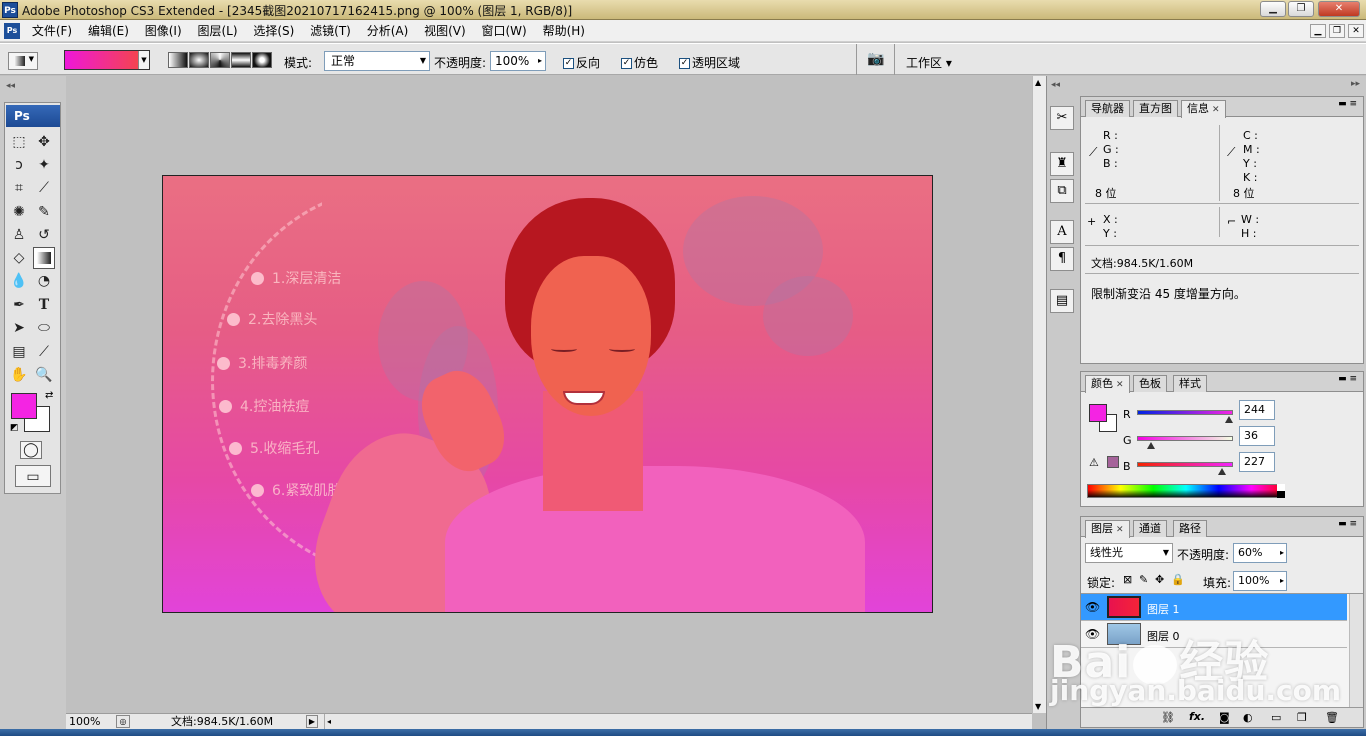  Describe the element at coordinates (1339, 9) in the screenshot. I see `close-button: ✕` at that location.